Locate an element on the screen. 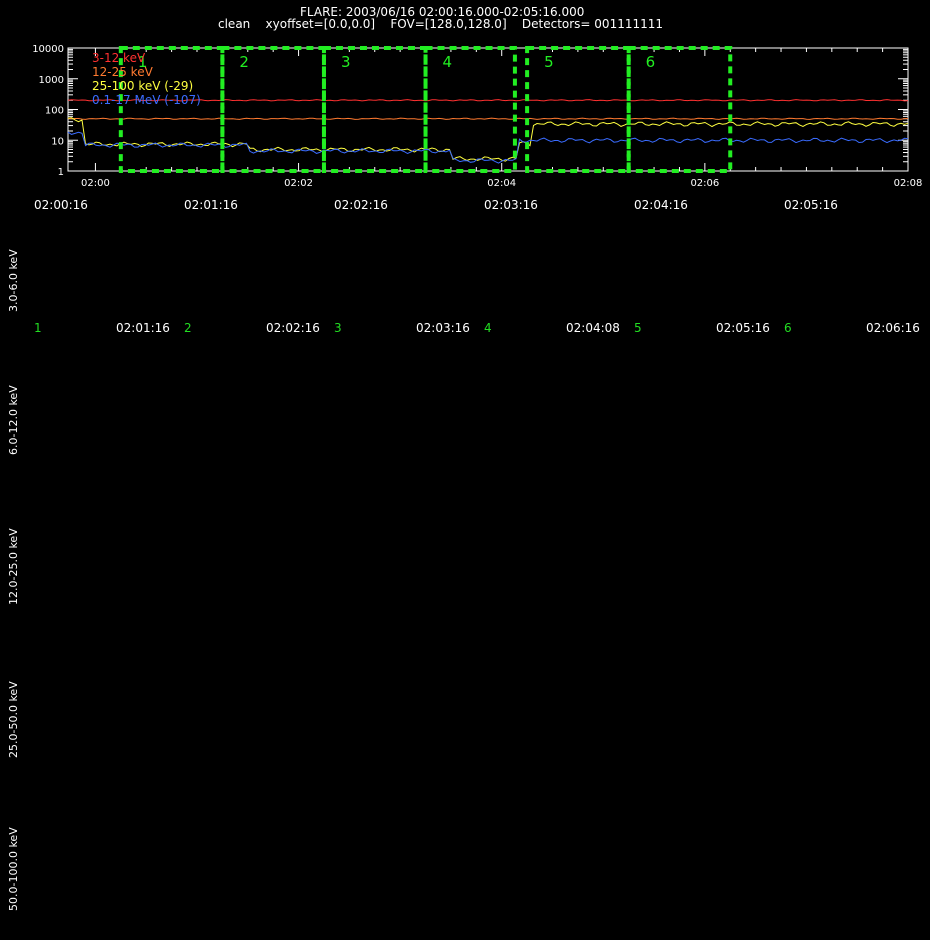  energy-band-label: 25.0-50.0 keV is located at coordinates (13, 719).